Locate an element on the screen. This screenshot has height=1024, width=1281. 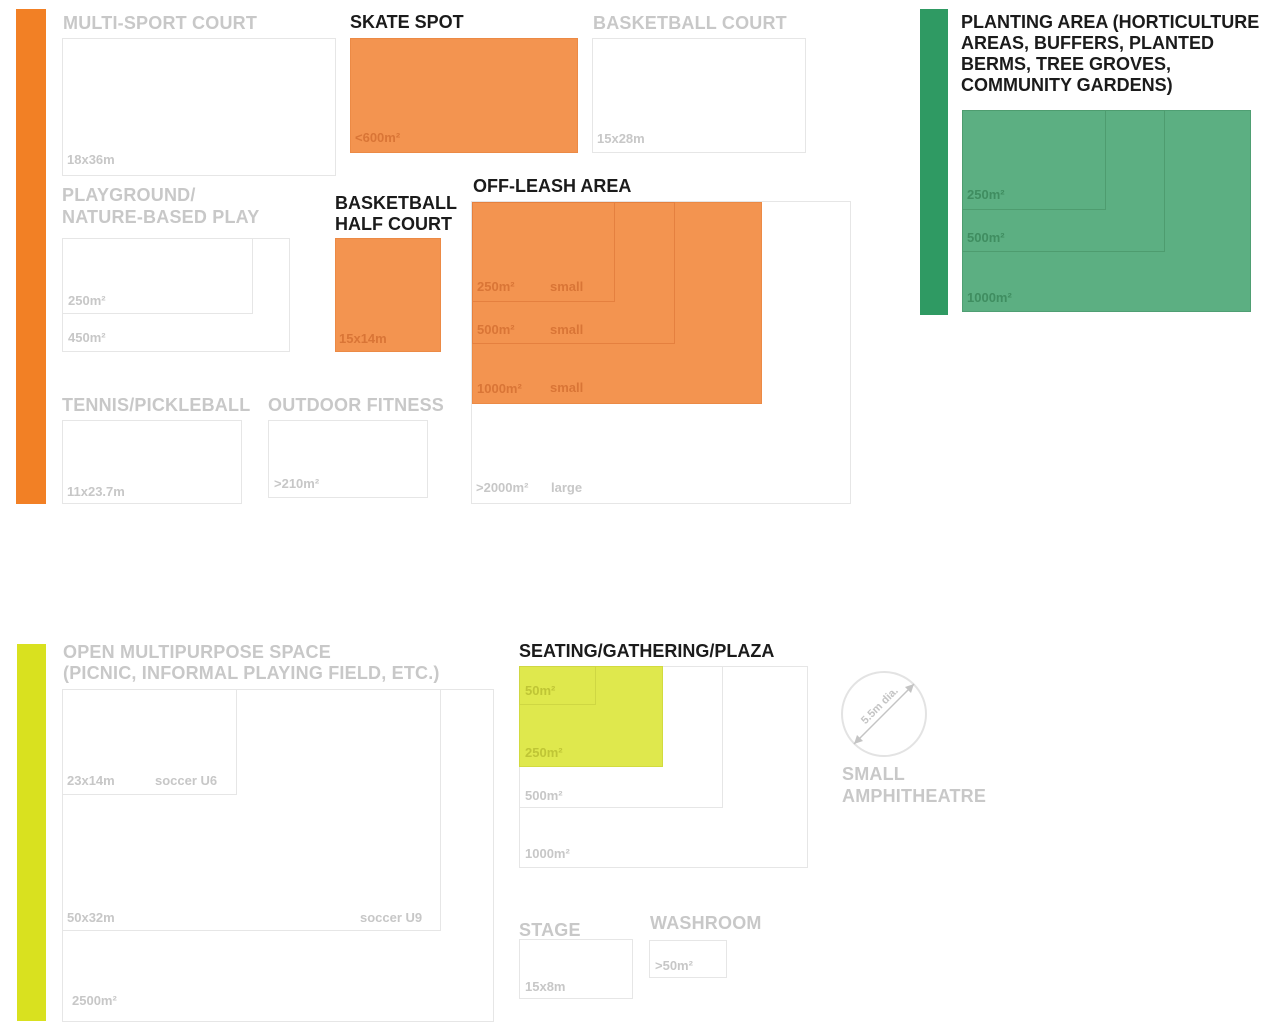
washroom-title: WASHROOM is located at coordinates (706, 923).